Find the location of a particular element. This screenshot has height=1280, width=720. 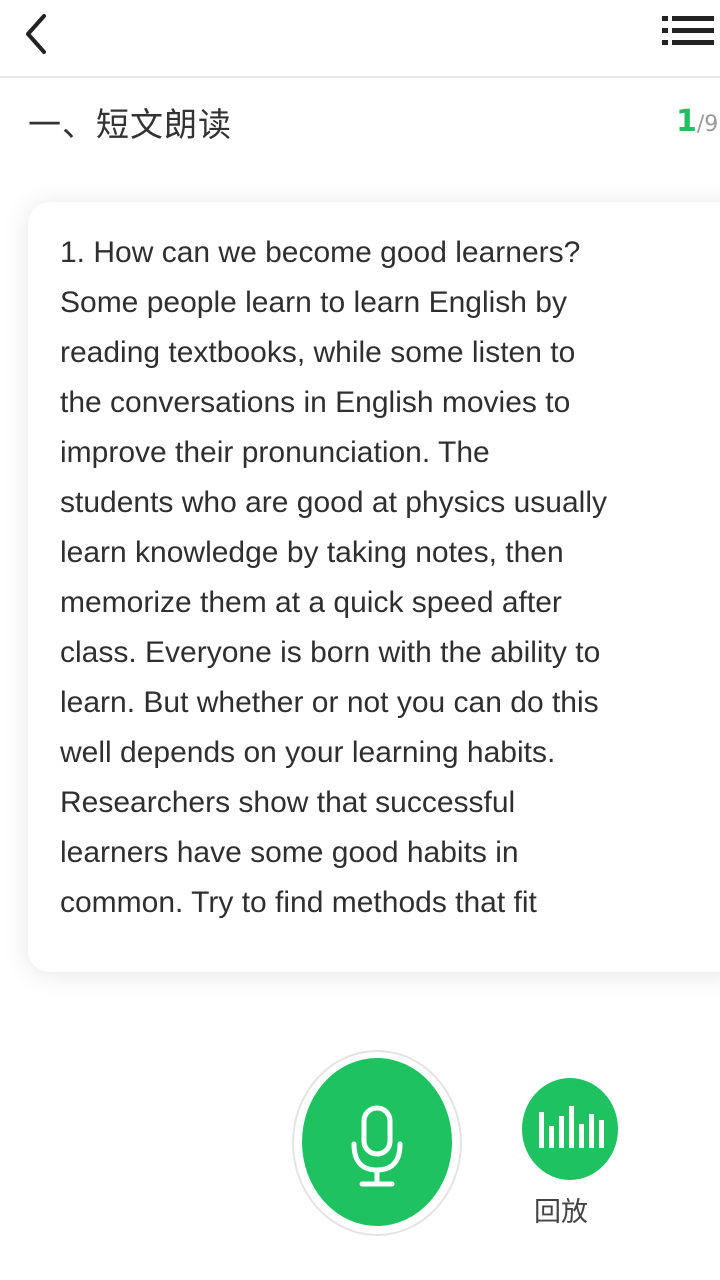

menu-button is located at coordinates (688, 31).